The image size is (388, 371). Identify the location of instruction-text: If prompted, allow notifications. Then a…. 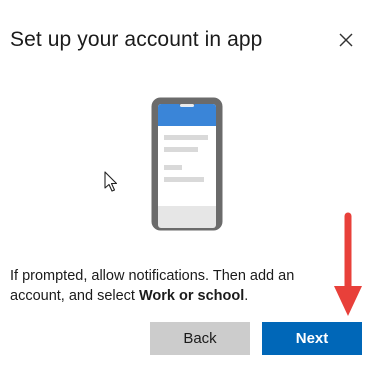
(180, 286).